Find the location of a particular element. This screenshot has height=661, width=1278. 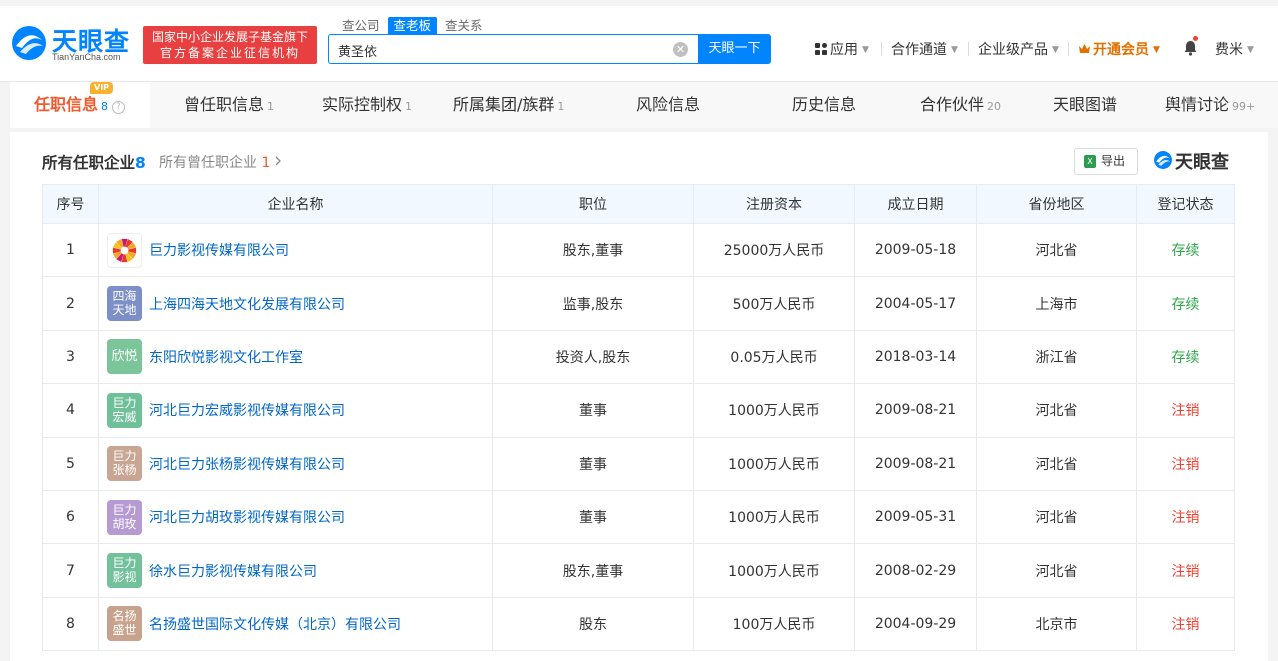

section-count: 8 is located at coordinates (140, 163).